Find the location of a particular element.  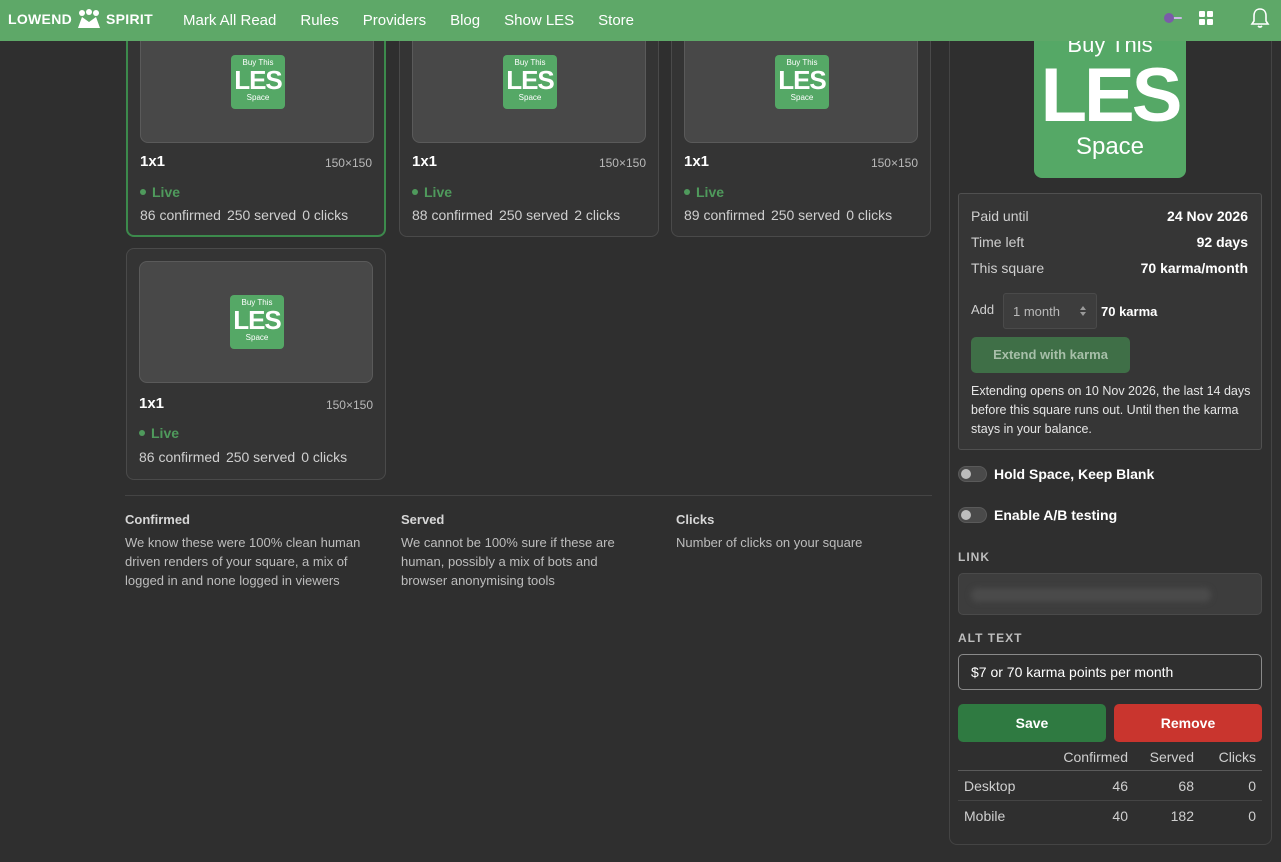

legend-text: Number of clicks on your square is located at coordinates (769, 542).